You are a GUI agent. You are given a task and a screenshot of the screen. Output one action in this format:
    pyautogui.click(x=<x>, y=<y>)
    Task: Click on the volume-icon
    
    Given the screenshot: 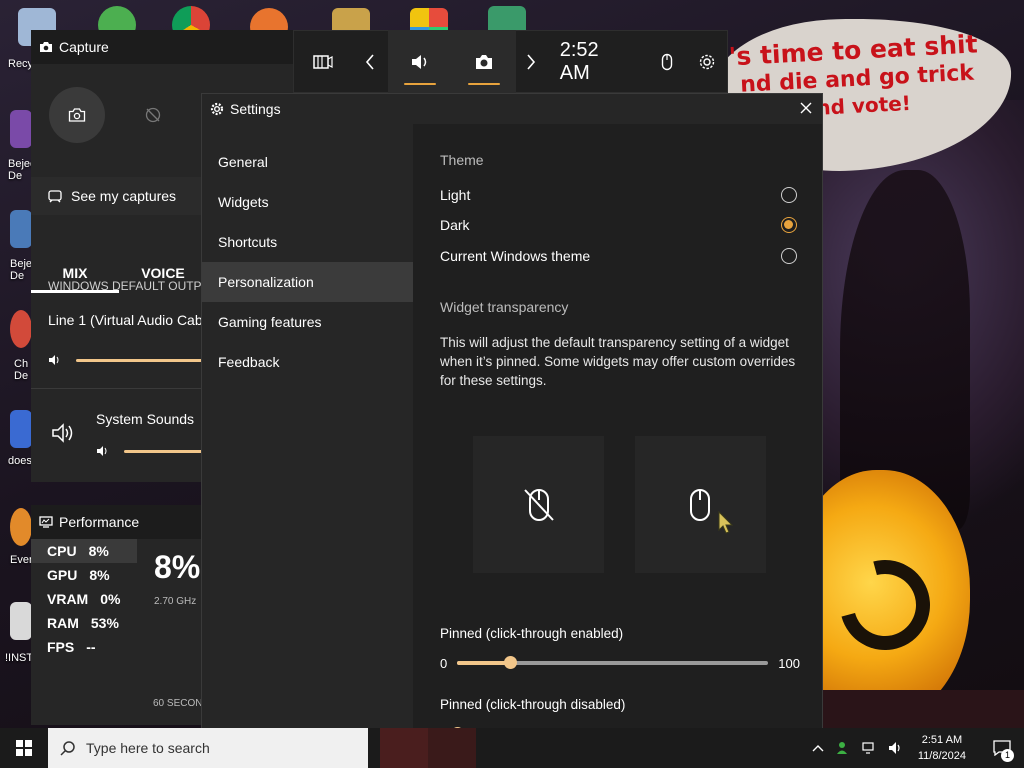 What is the action you would take?
    pyautogui.click(x=896, y=748)
    